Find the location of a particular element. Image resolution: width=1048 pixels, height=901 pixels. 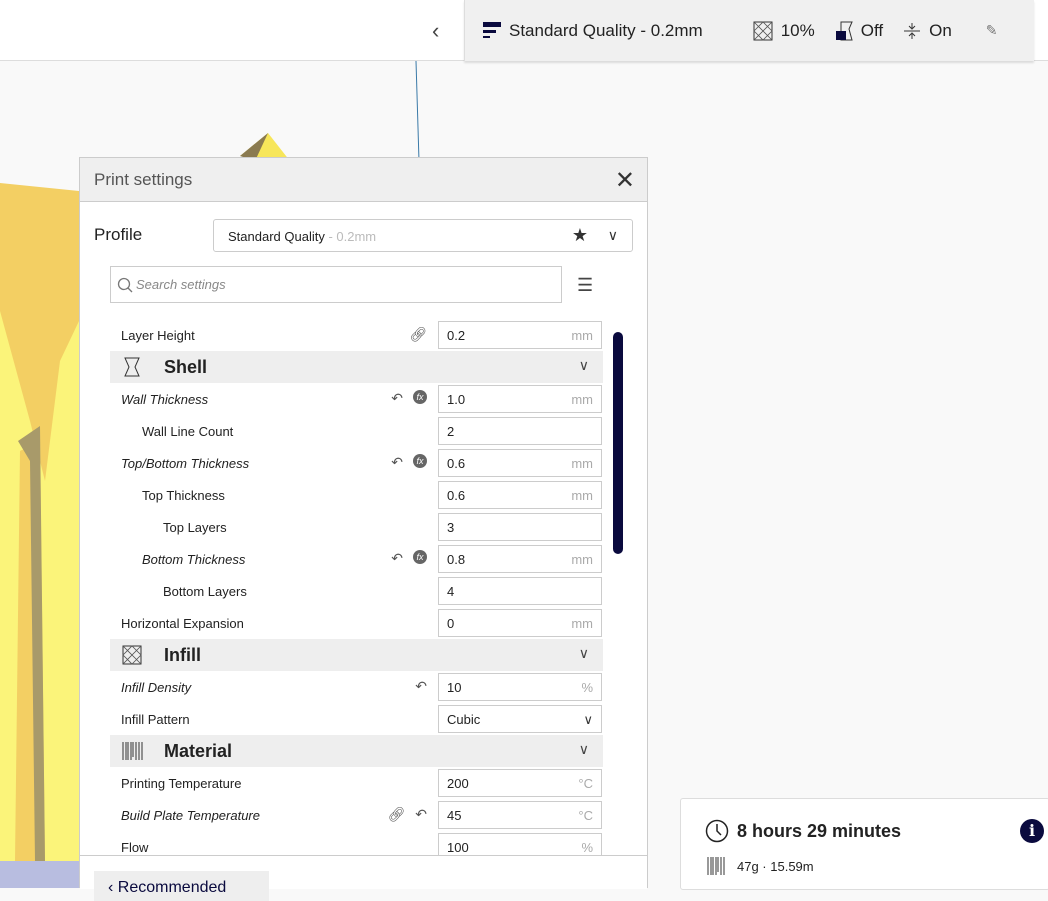

printing-temperature-input: 200 °C is located at coordinates (520, 783).